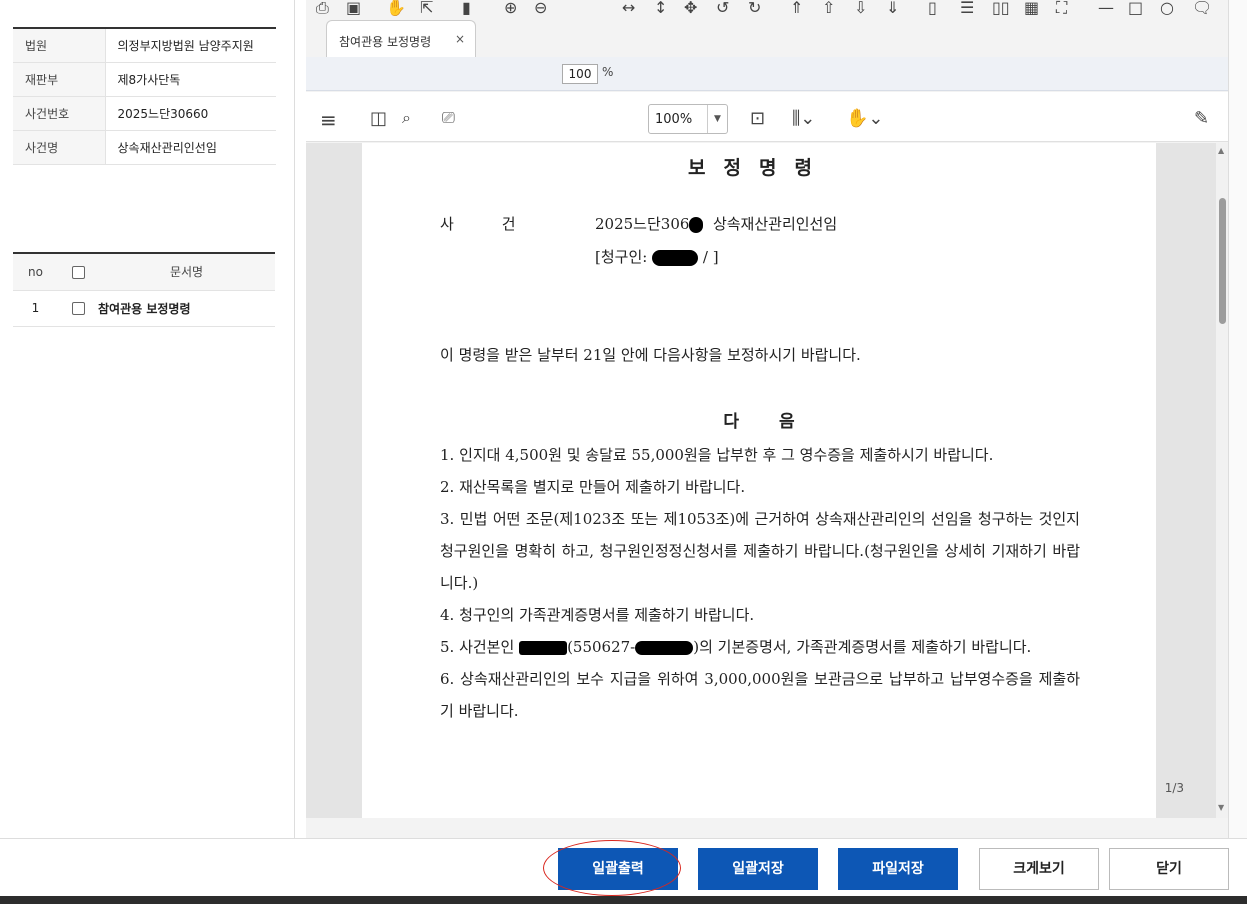 This screenshot has width=1247, height=904. Describe the element at coordinates (898, 869) in the screenshot. I see `save-file-button: 파일저장` at that location.